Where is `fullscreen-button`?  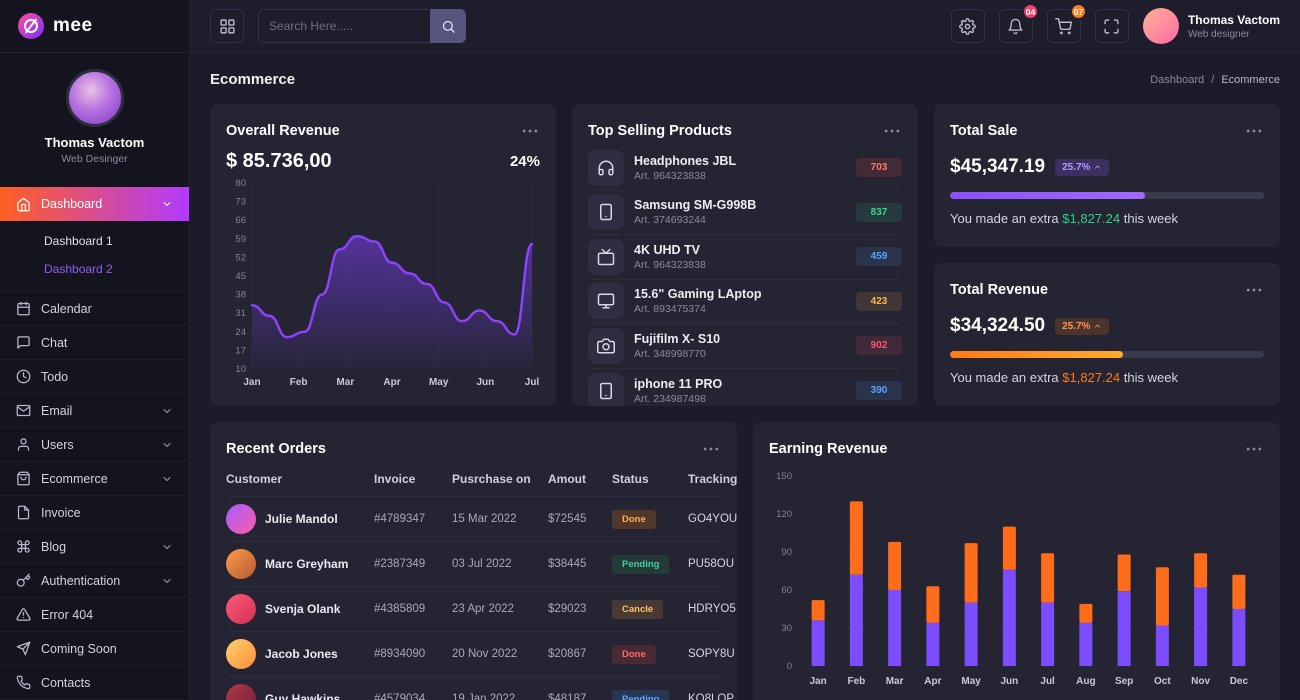 fullscreen-button is located at coordinates (1111, 26).